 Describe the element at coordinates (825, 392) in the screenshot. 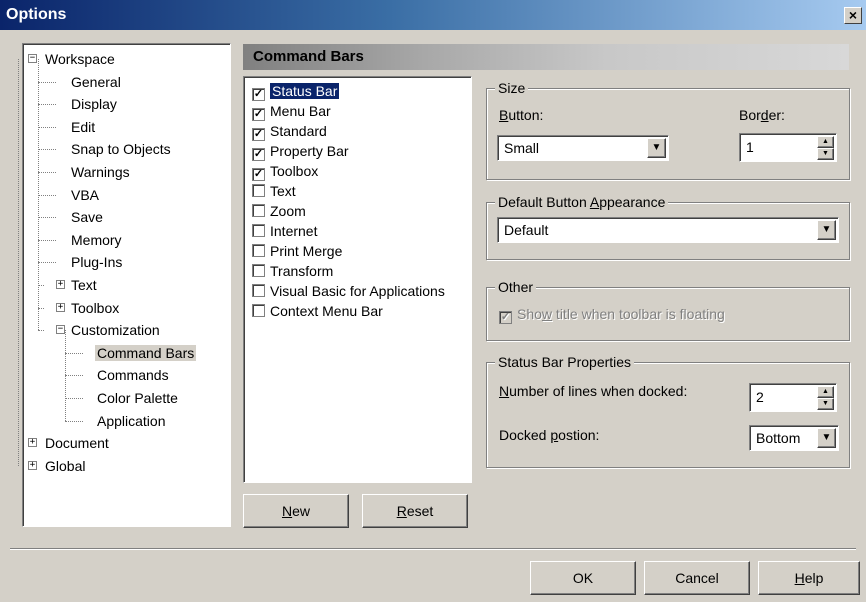

I see `lines-spin-up: ▲` at that location.